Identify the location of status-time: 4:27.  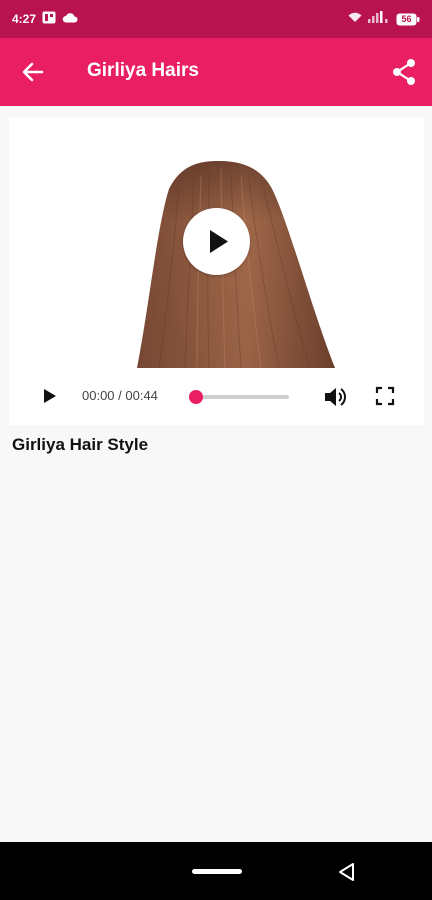
(24, 19).